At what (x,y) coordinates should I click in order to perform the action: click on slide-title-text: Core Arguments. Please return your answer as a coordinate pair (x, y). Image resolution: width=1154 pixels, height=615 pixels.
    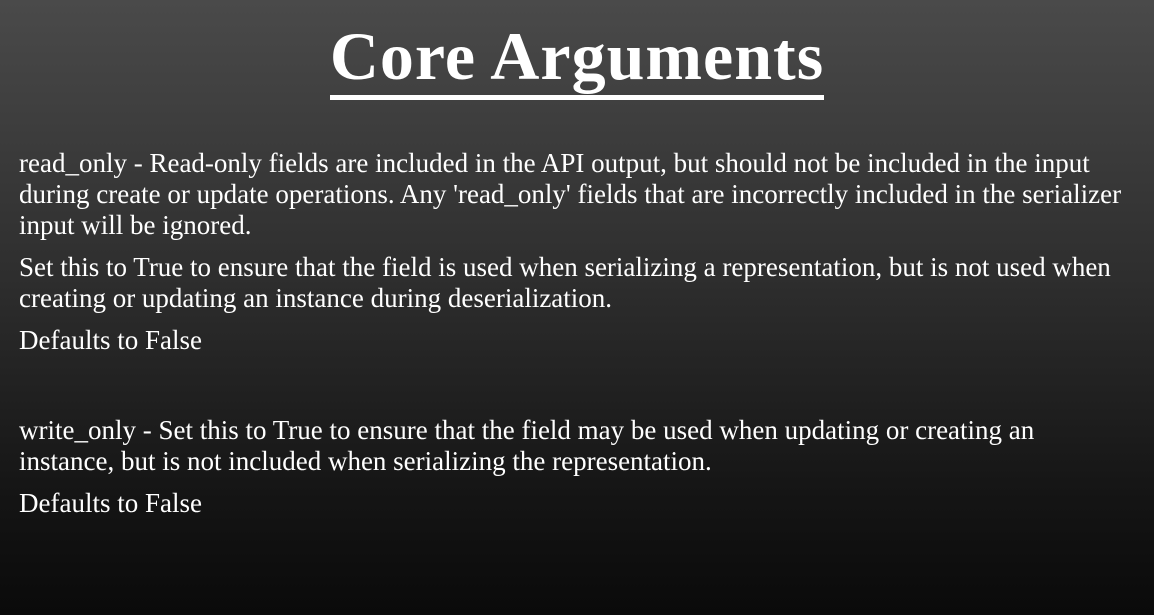
    Looking at the image, I should click on (577, 59).